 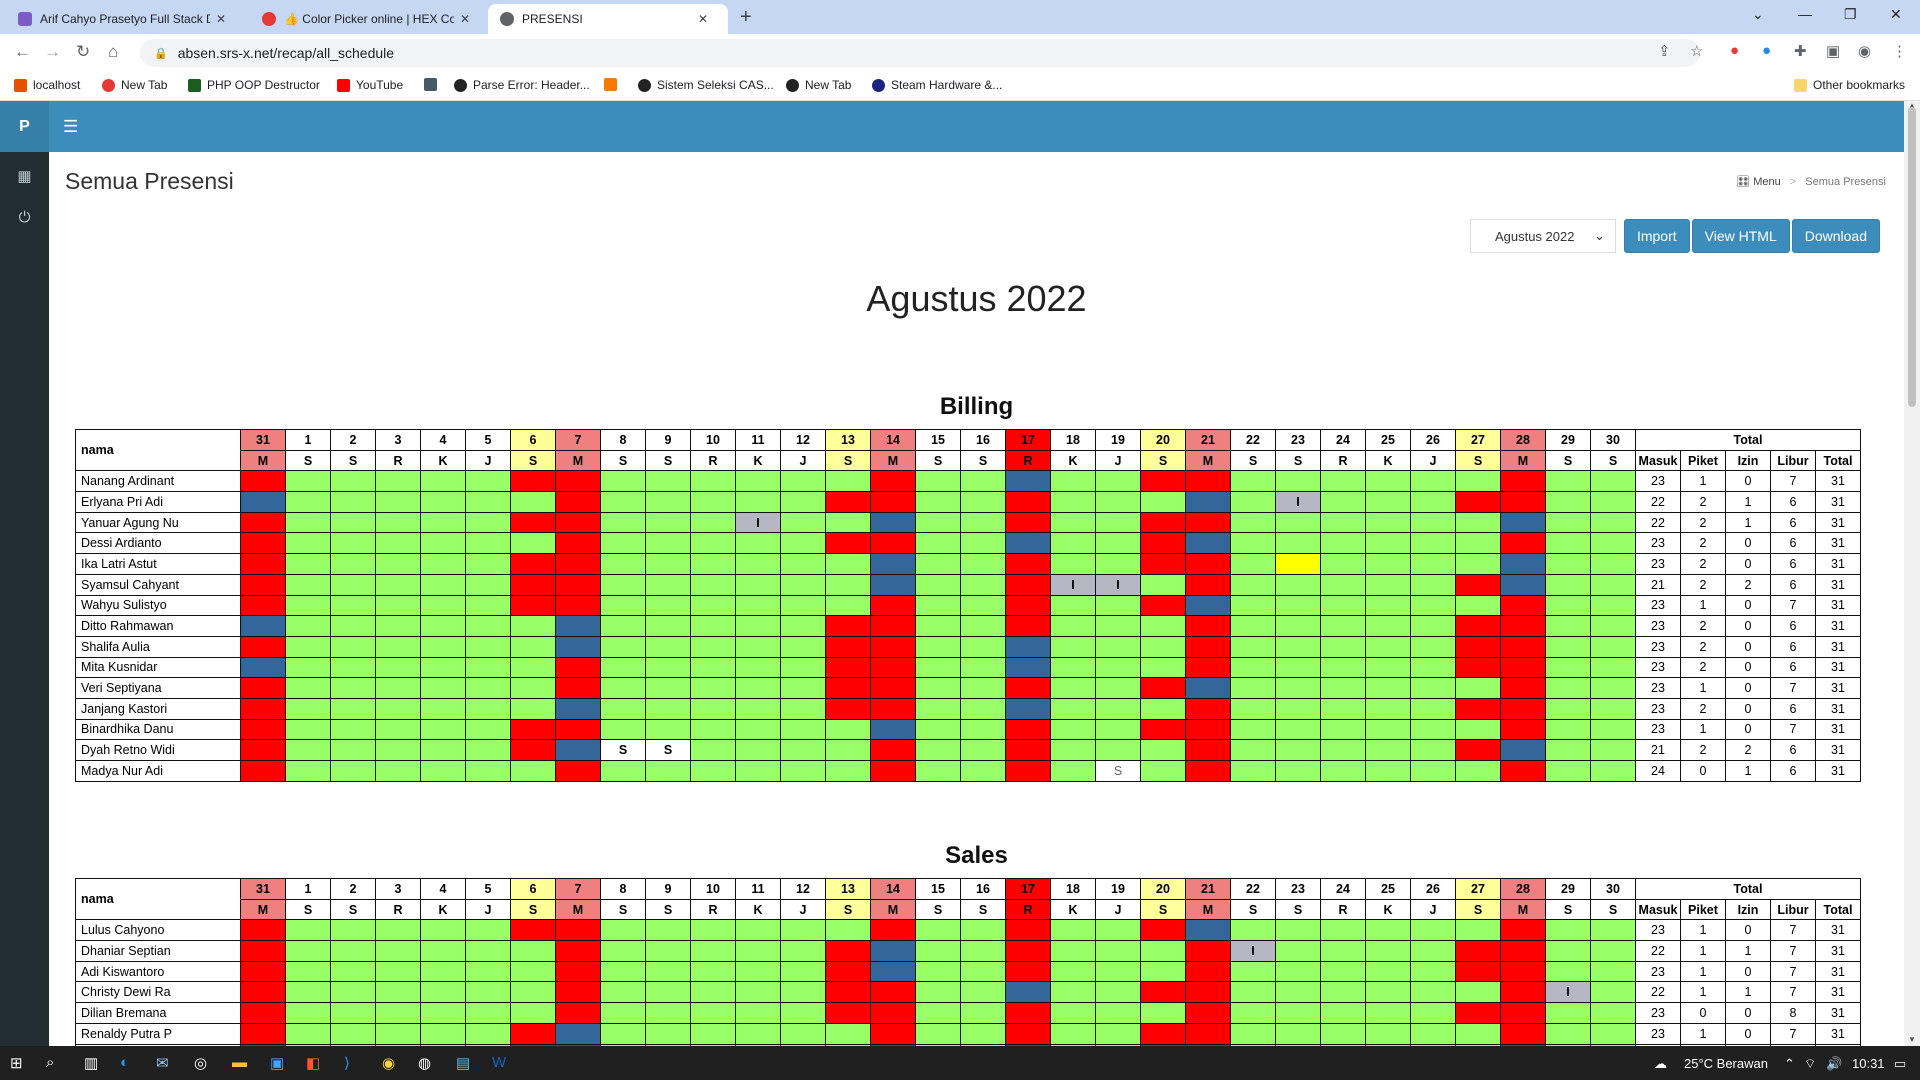 What do you see at coordinates (239, 1062) in the screenshot?
I see `file-explorer-icon: ▬` at bounding box center [239, 1062].